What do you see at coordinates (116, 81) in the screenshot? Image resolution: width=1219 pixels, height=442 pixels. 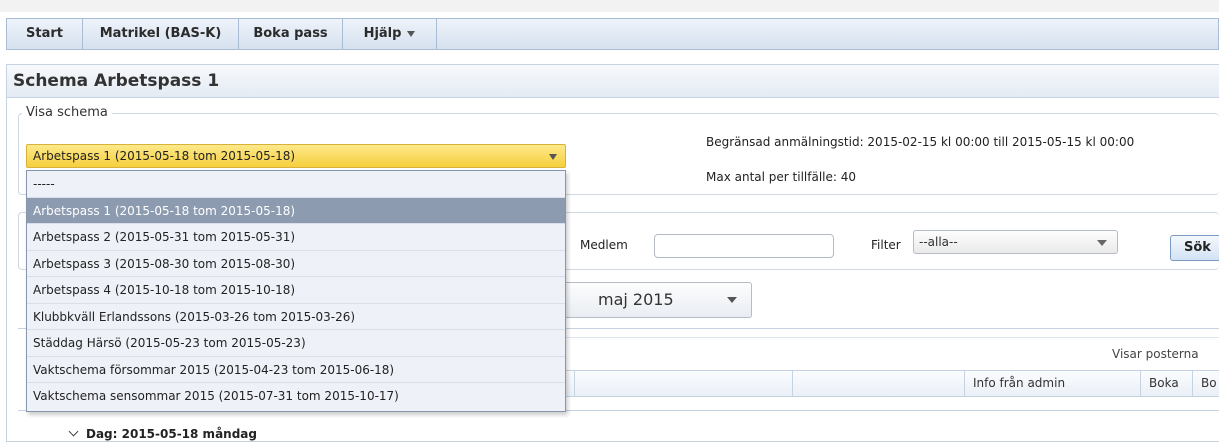 I see `page-title: Schema Arbetspass 1` at bounding box center [116, 81].